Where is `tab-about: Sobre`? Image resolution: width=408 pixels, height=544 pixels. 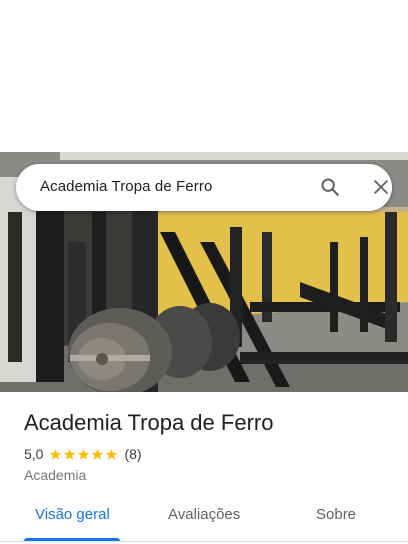 tab-about: Sobre is located at coordinates (336, 514).